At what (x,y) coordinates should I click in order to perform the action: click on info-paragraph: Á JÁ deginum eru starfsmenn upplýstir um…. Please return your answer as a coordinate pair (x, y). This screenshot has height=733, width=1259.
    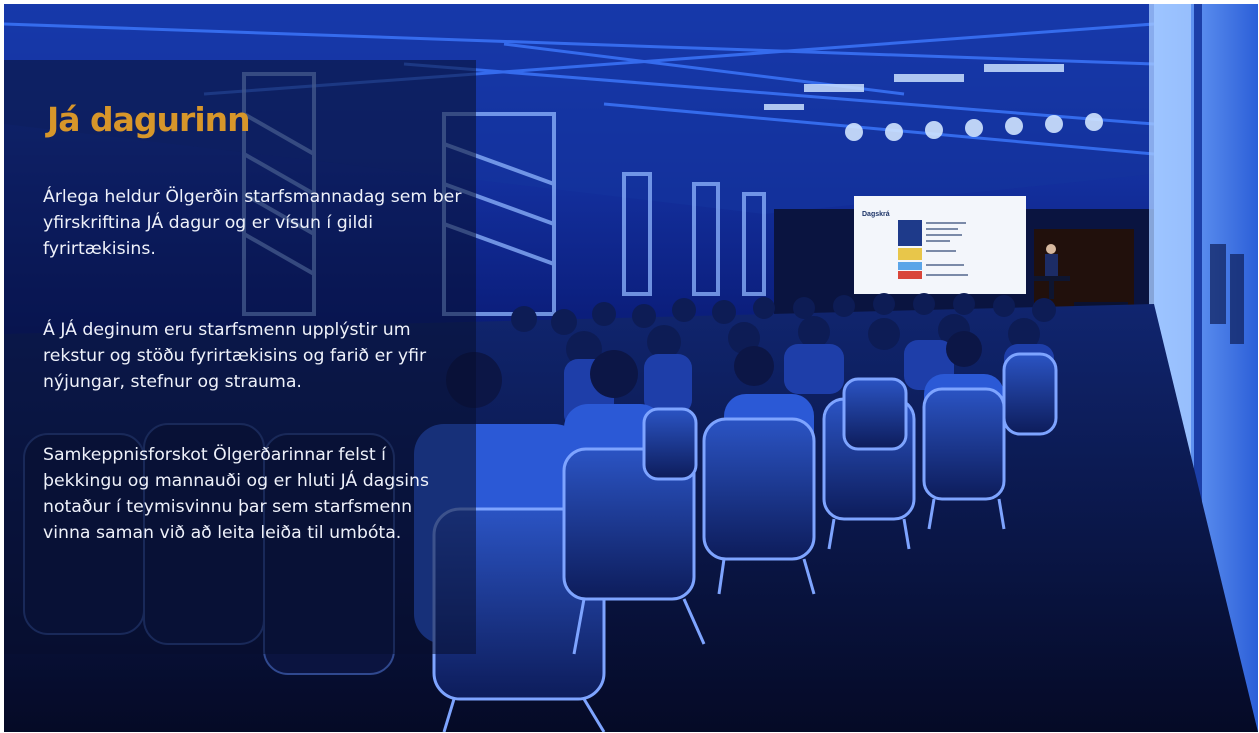
    Looking at the image, I should click on (235, 356).